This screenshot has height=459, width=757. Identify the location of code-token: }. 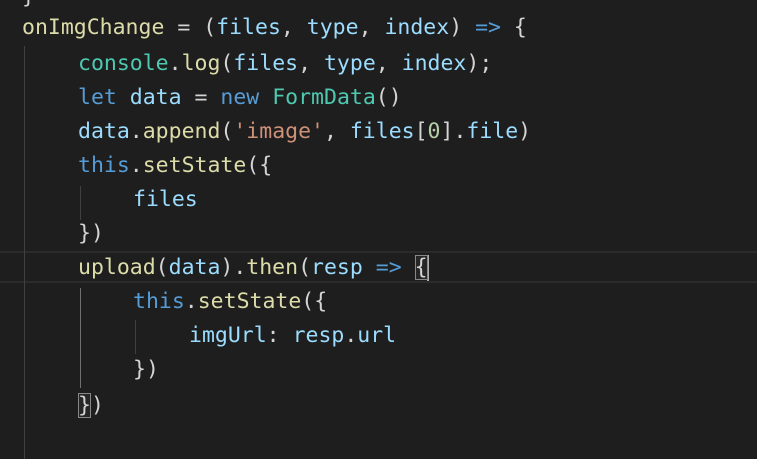
(28, 4).